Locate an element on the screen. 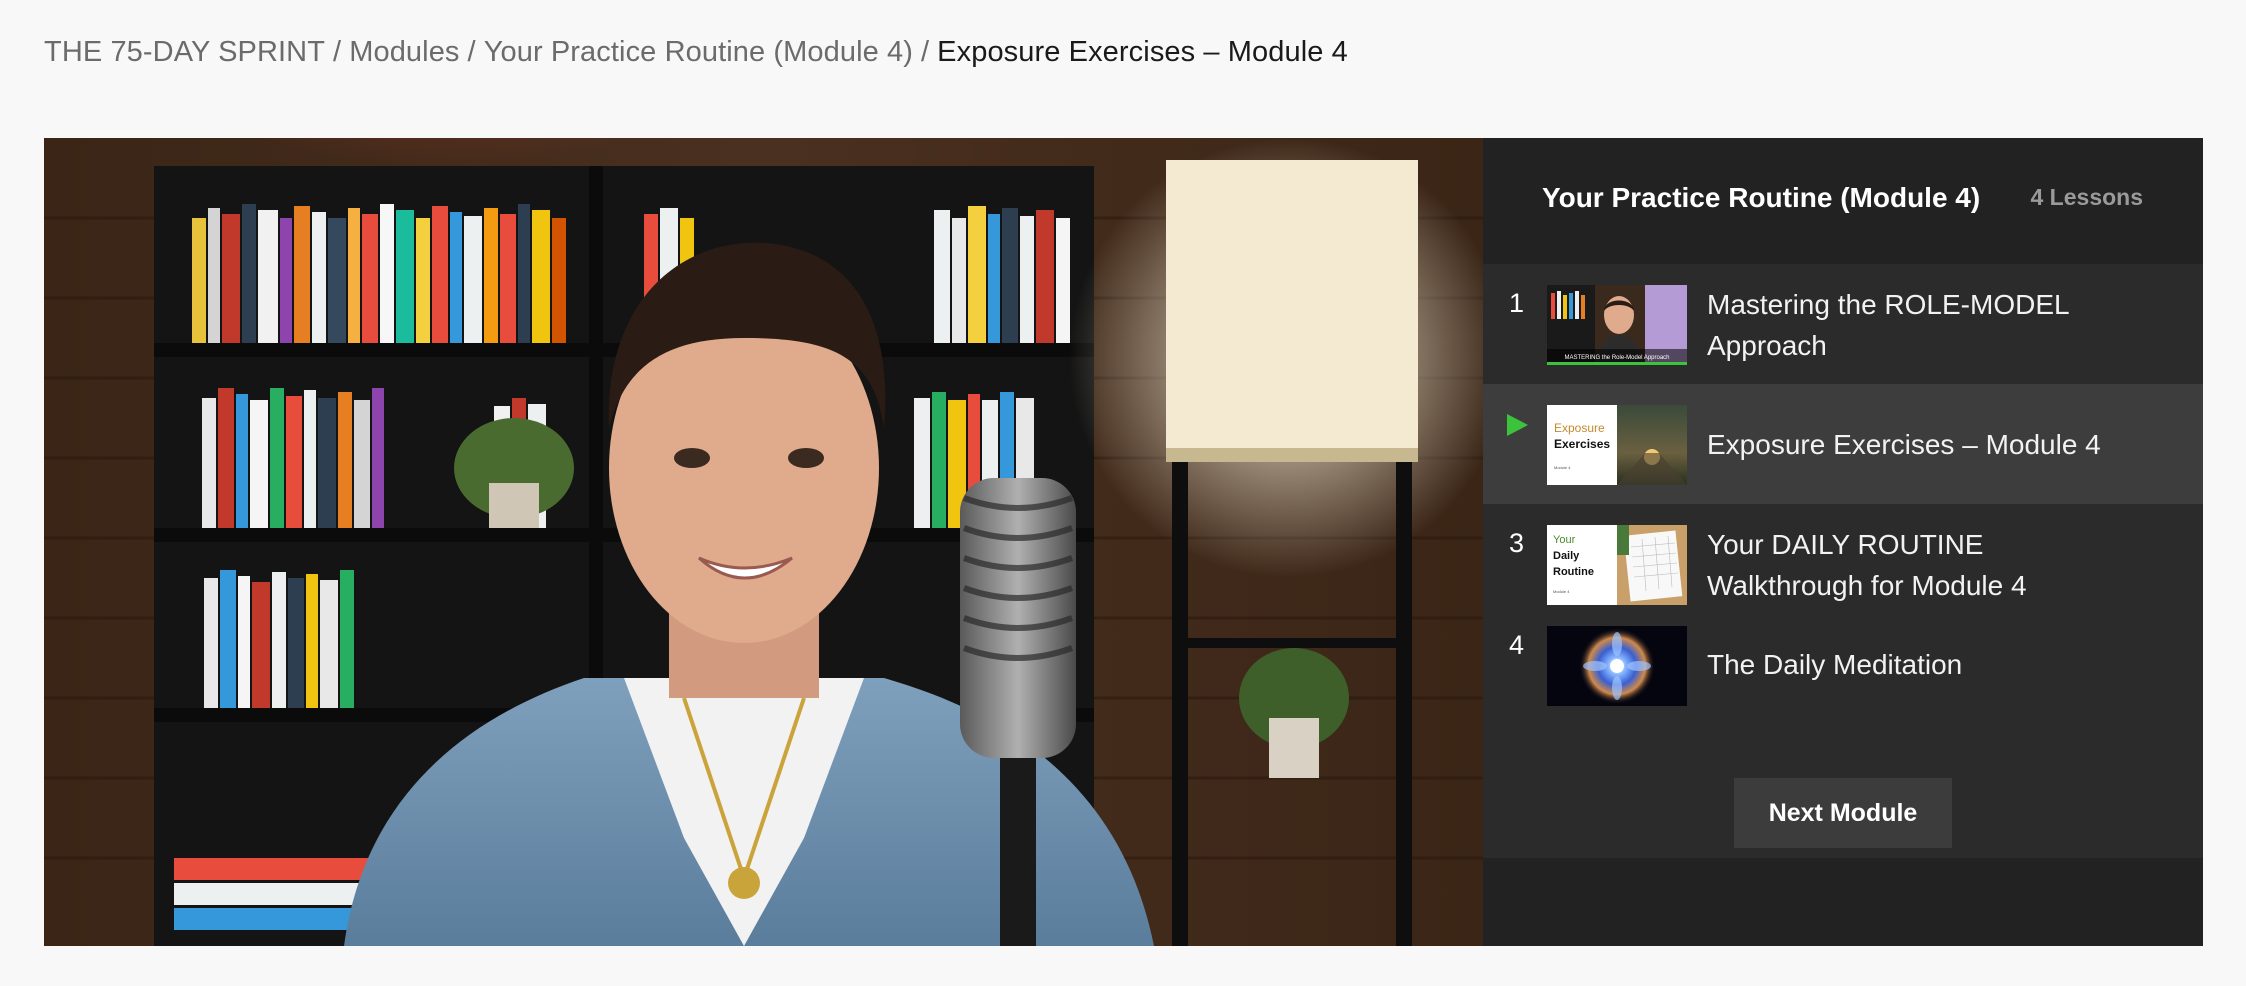 Image resolution: width=2246 pixels, height=986 pixels. lesson-thumbnail is located at coordinates (1617, 666).